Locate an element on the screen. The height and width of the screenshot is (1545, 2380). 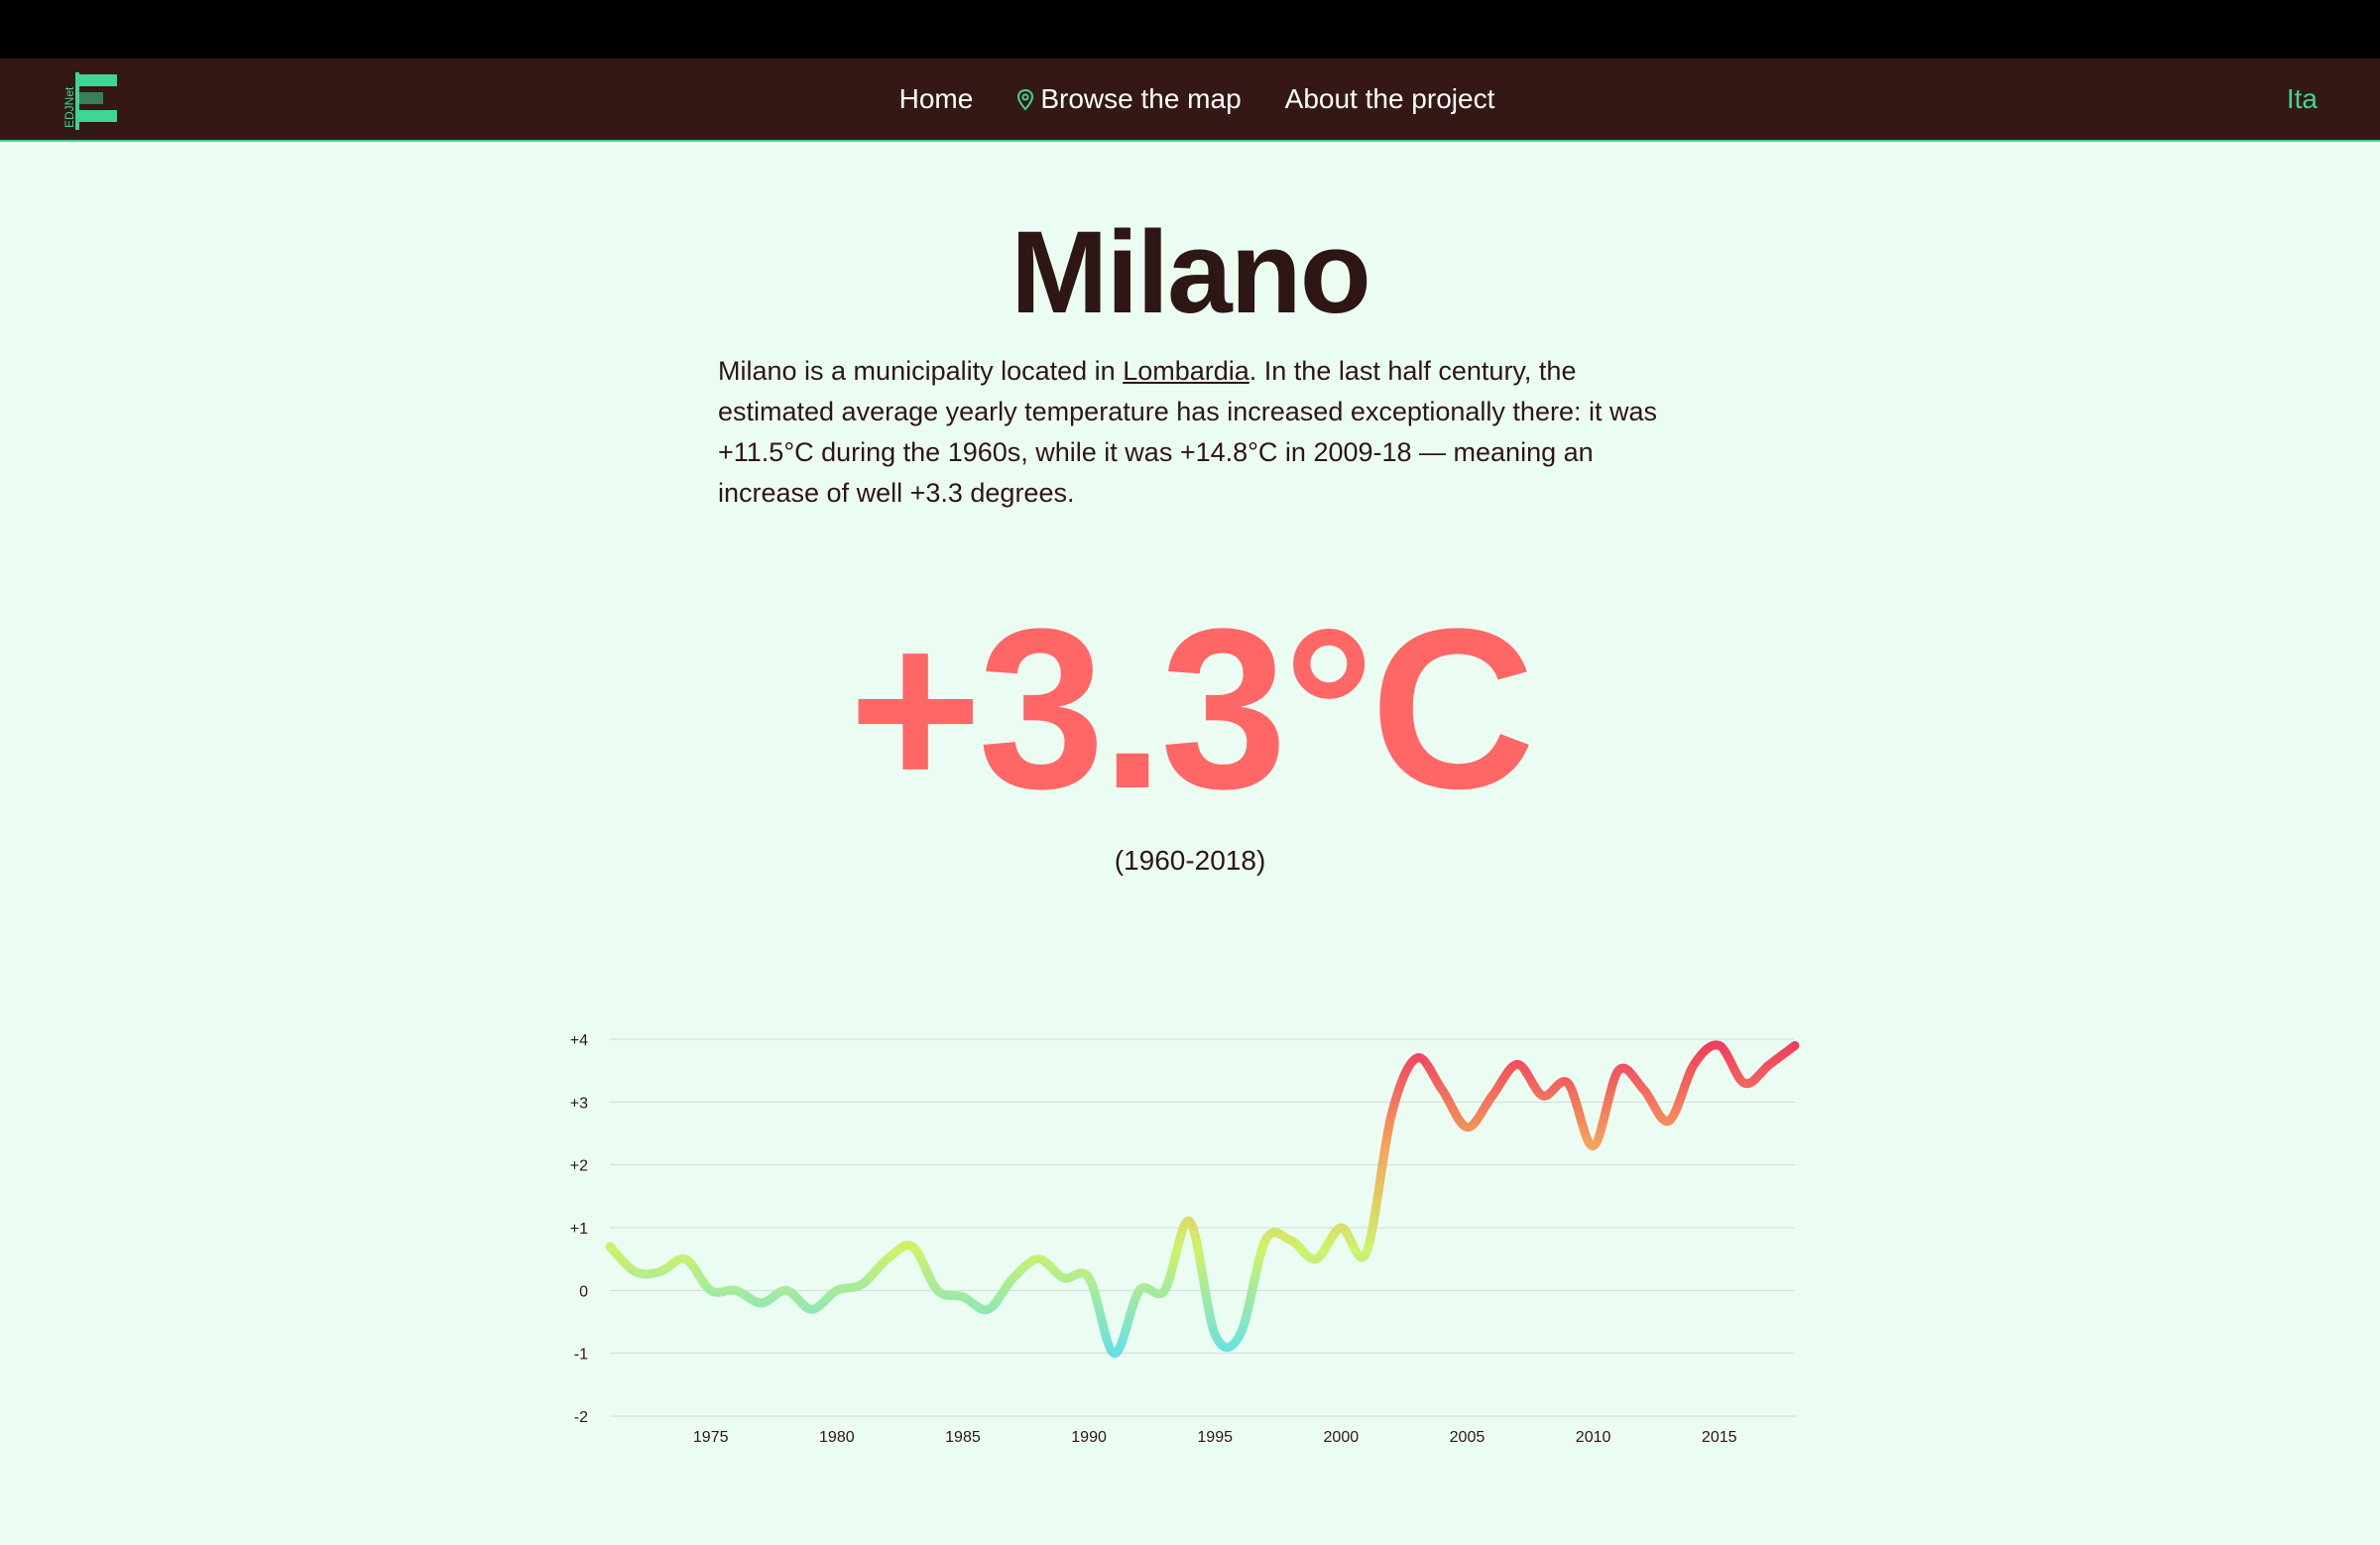
language-switch: Ita is located at coordinates (2302, 100).